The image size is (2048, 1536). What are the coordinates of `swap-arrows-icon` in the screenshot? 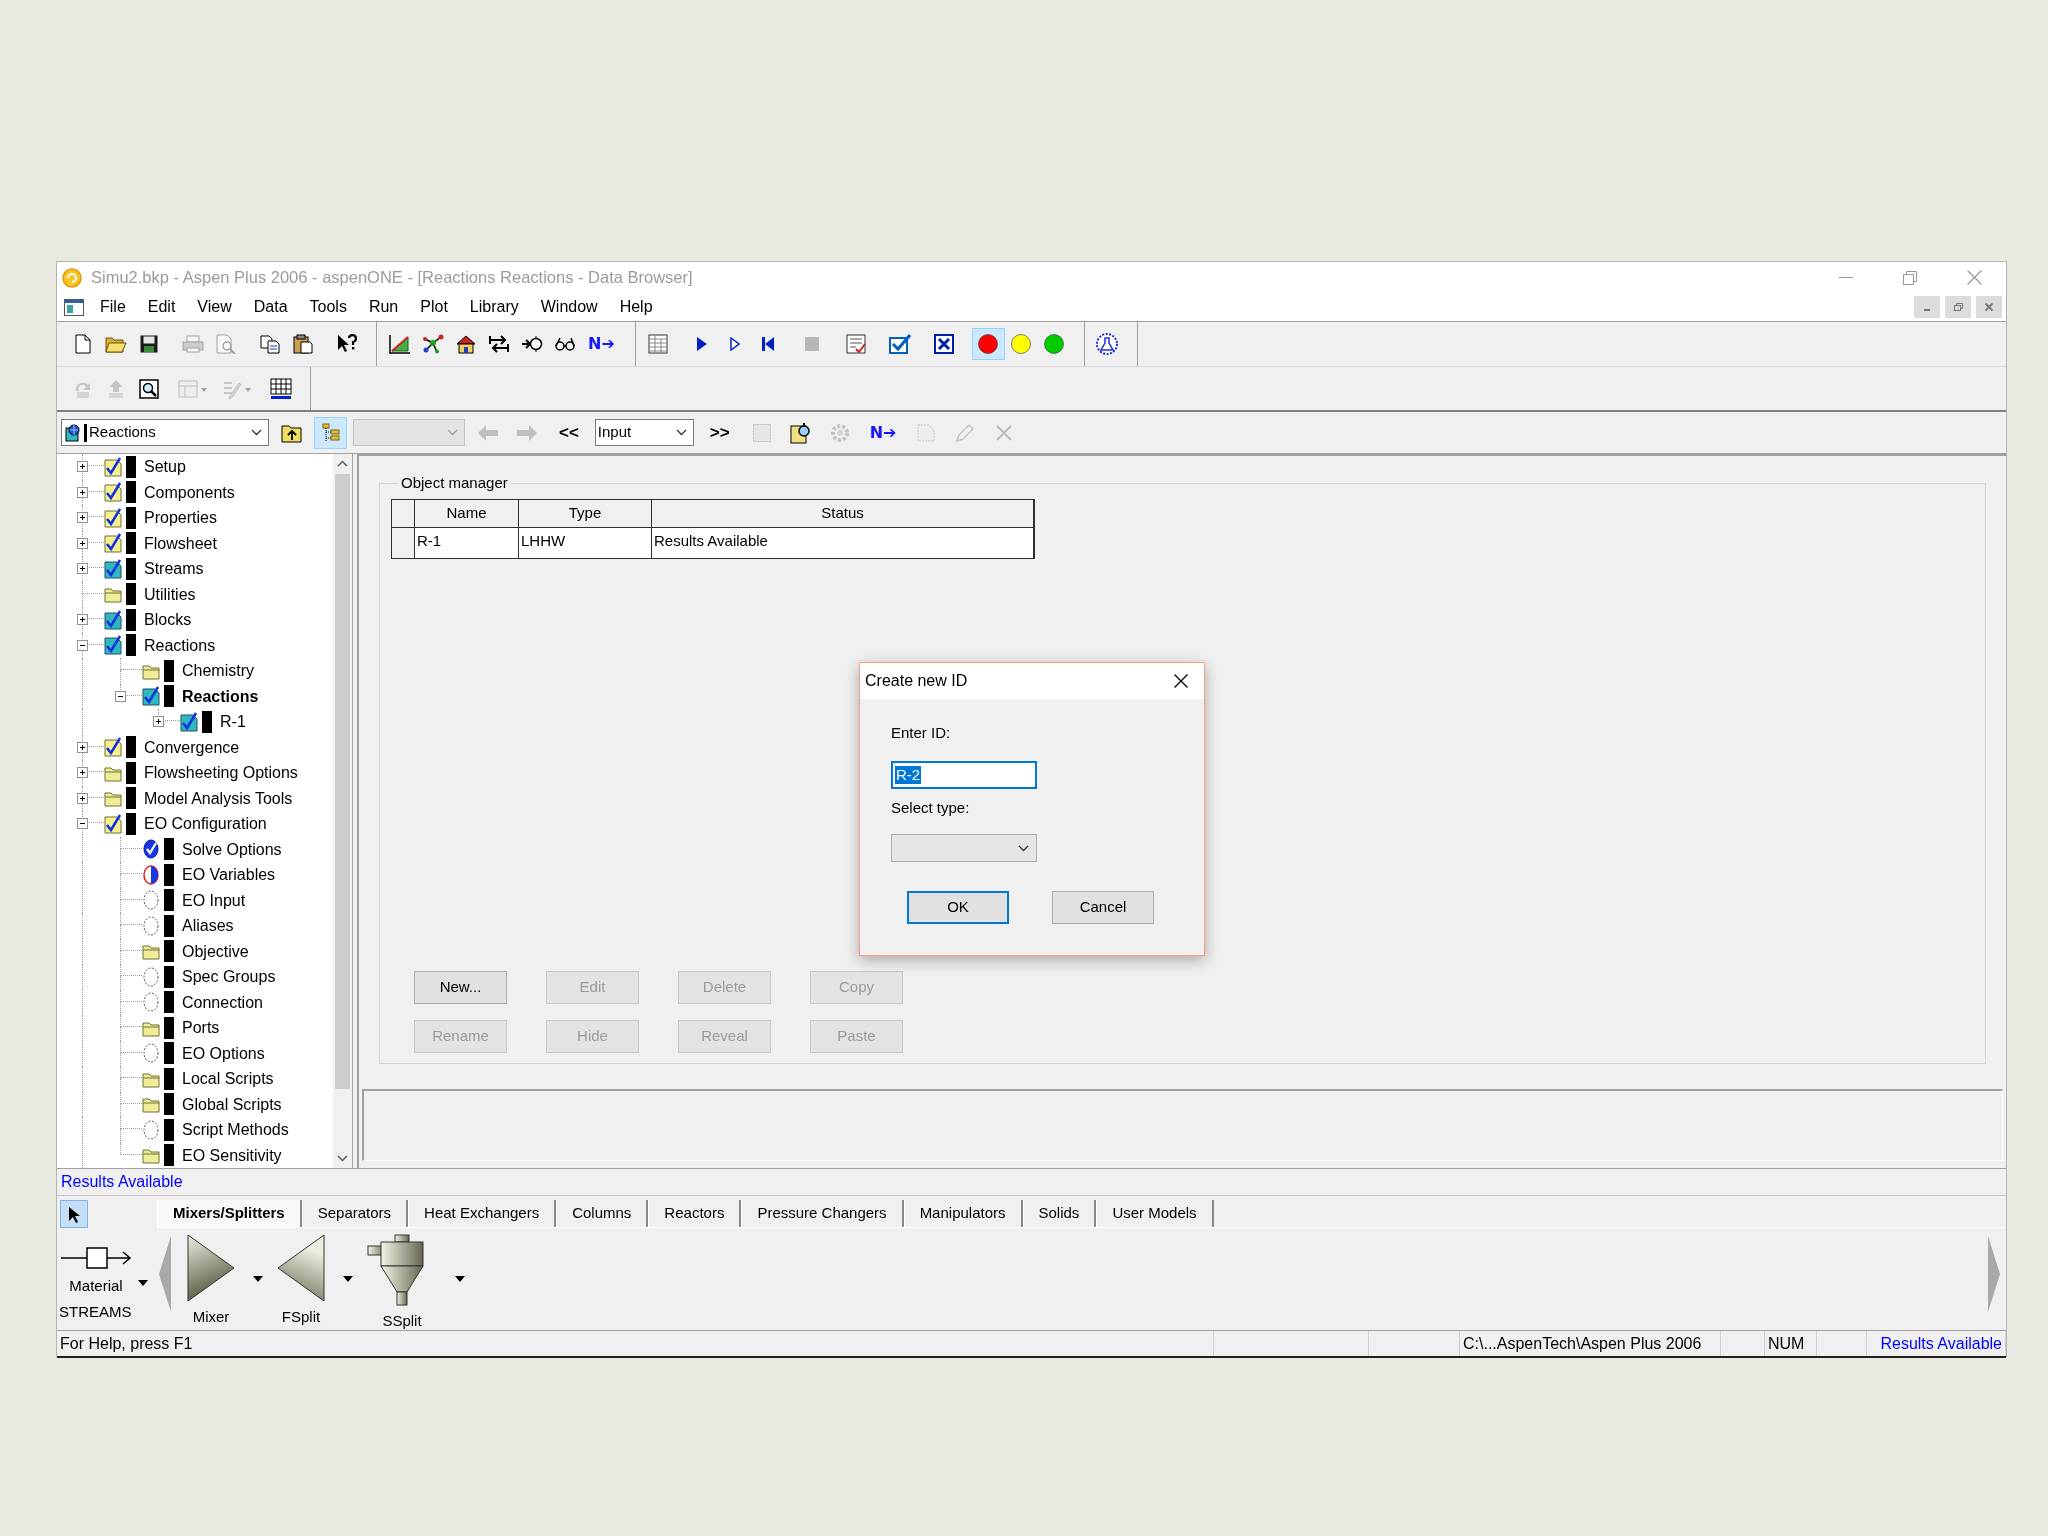 It's located at (498, 344).